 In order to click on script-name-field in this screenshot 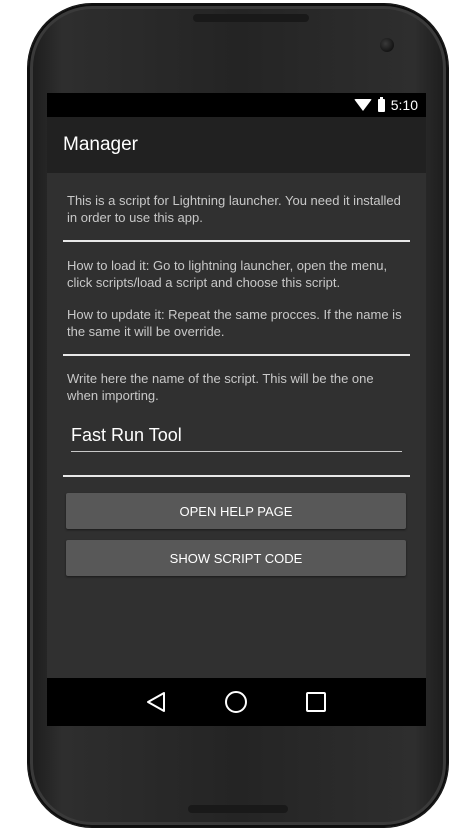, I will do `click(236, 436)`.